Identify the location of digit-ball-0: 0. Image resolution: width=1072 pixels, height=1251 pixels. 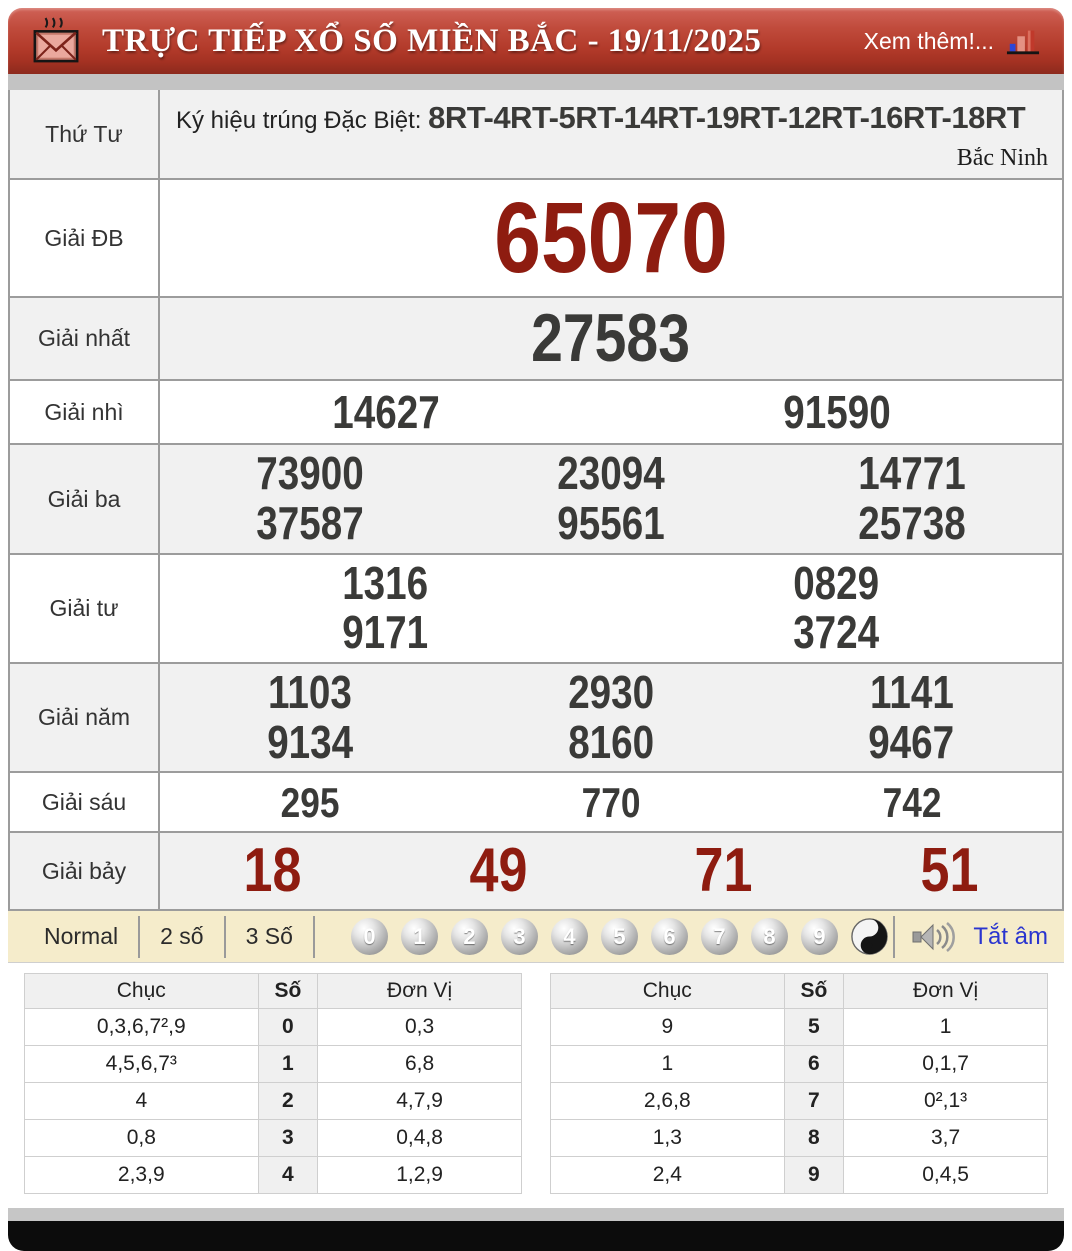
(369, 937).